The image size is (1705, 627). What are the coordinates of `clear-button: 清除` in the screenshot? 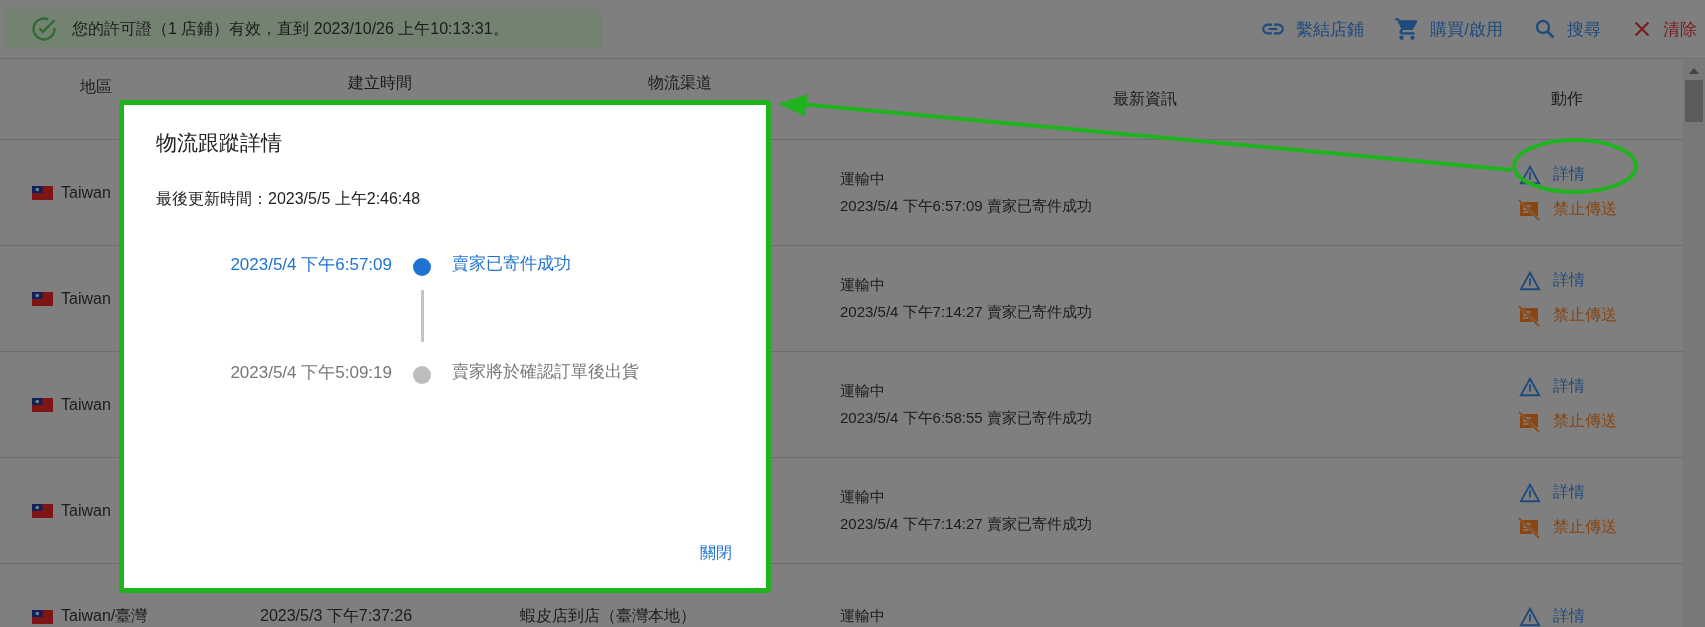 It's located at (1664, 29).